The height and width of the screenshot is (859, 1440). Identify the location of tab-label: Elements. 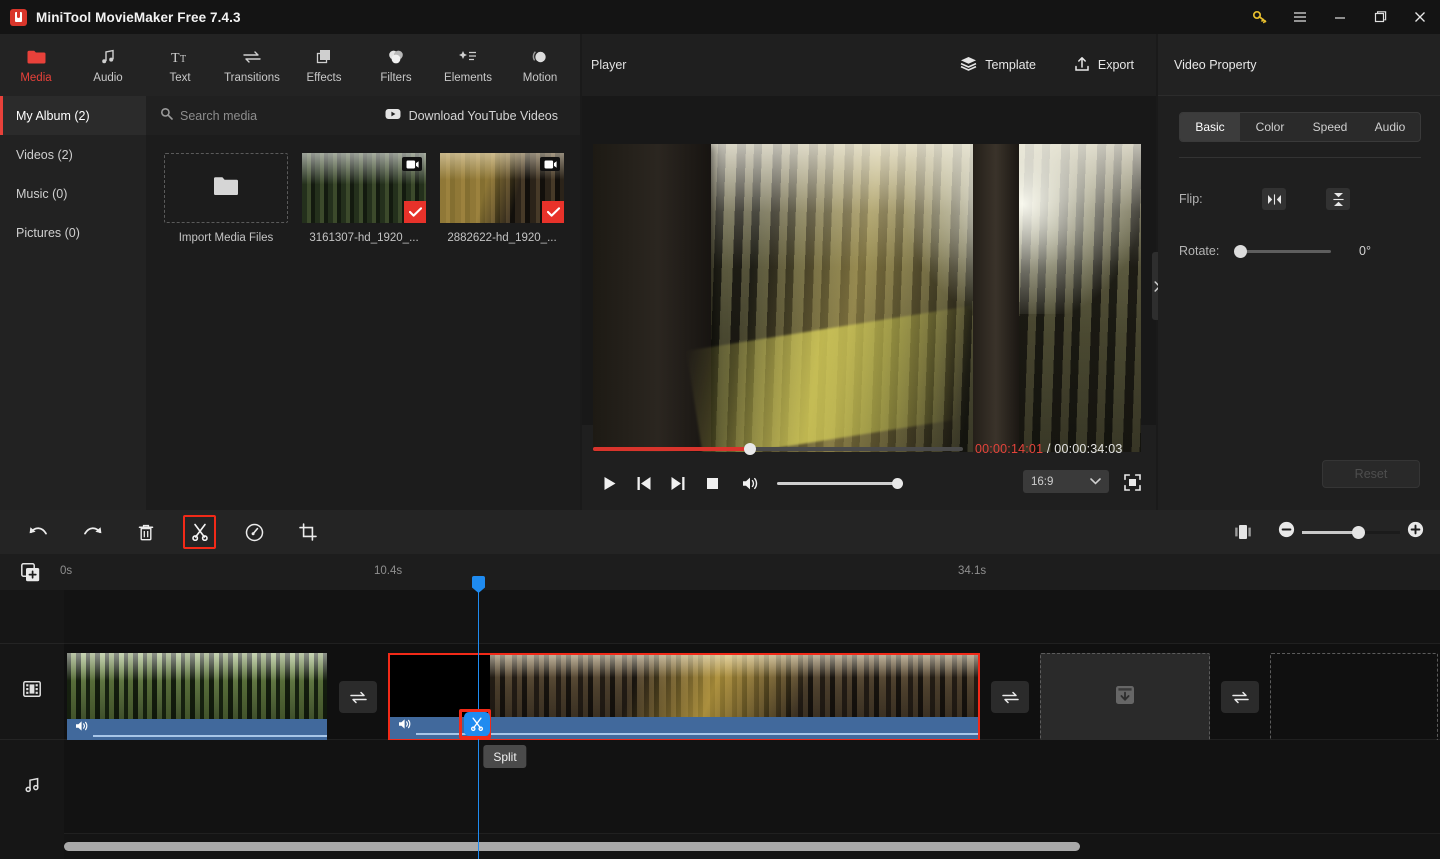
(468, 77).